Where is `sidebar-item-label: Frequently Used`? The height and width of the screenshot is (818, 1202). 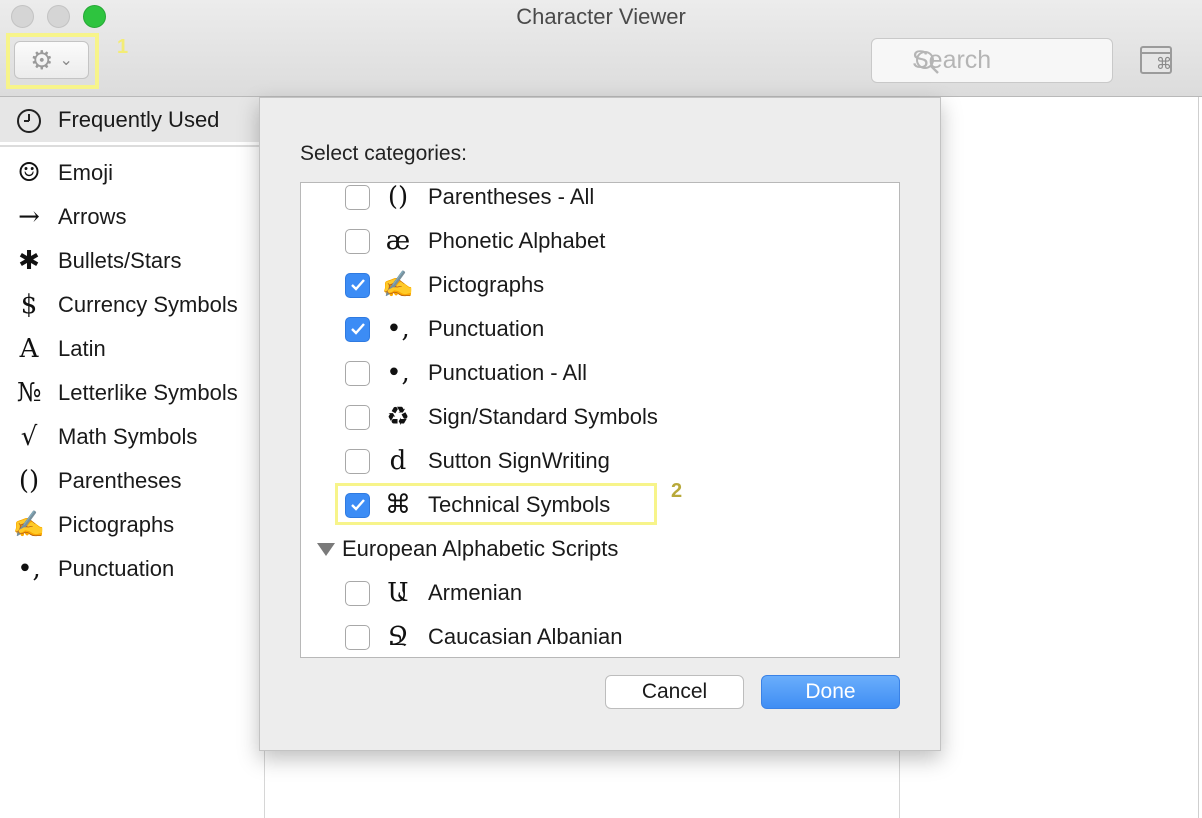
sidebar-item-label: Frequently Used is located at coordinates (139, 119).